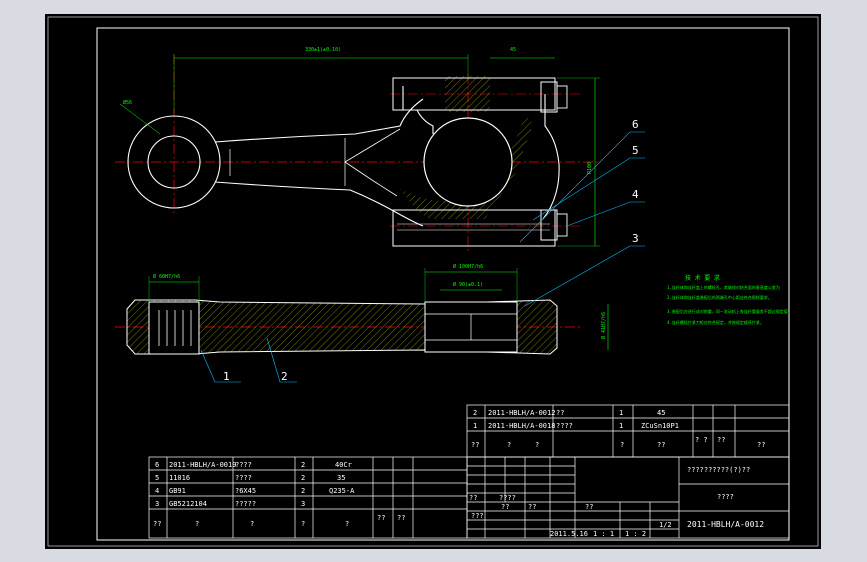 The height and width of the screenshot is (562, 867). I want to click on ubom-r1-mat: 45, so click(661, 413).